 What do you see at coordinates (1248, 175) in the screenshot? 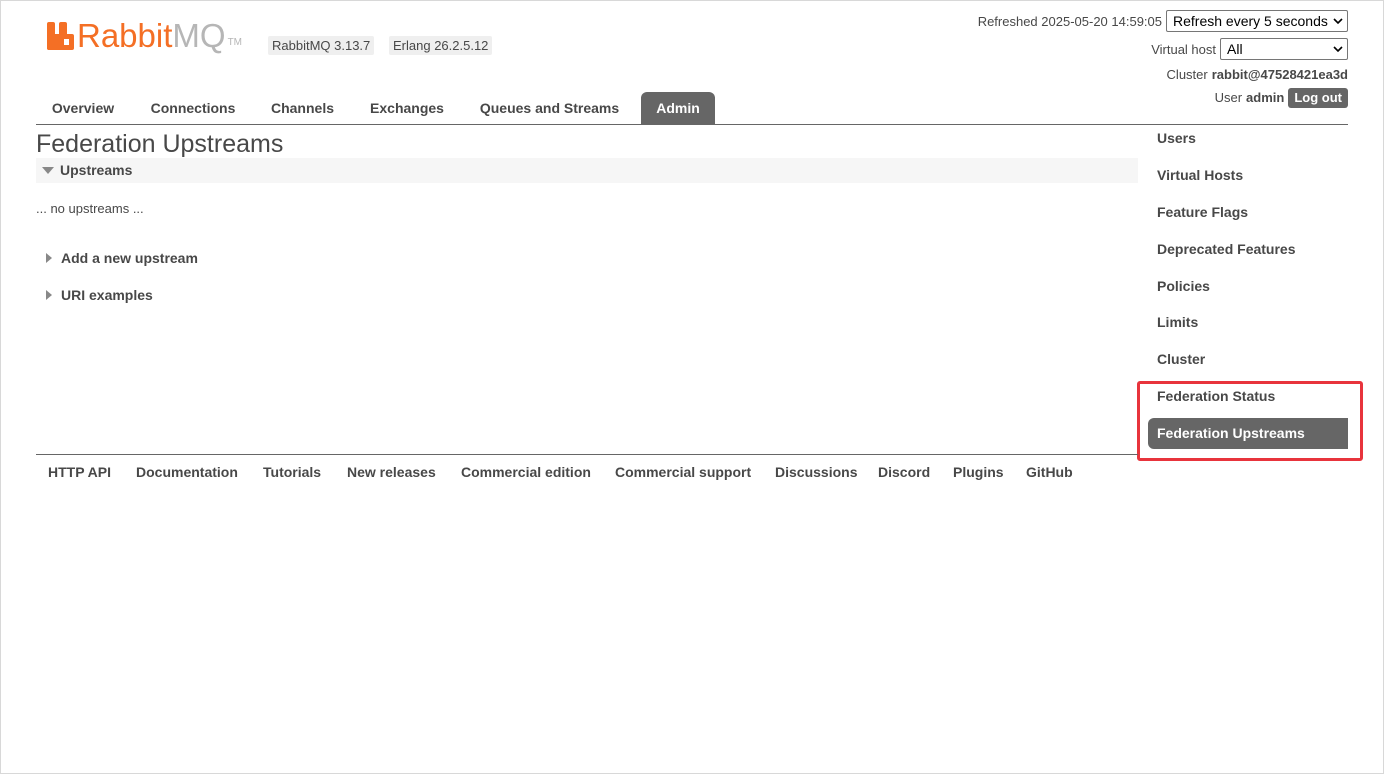
I see `admin-nav-virtual-hosts: Virtual Hosts` at bounding box center [1248, 175].